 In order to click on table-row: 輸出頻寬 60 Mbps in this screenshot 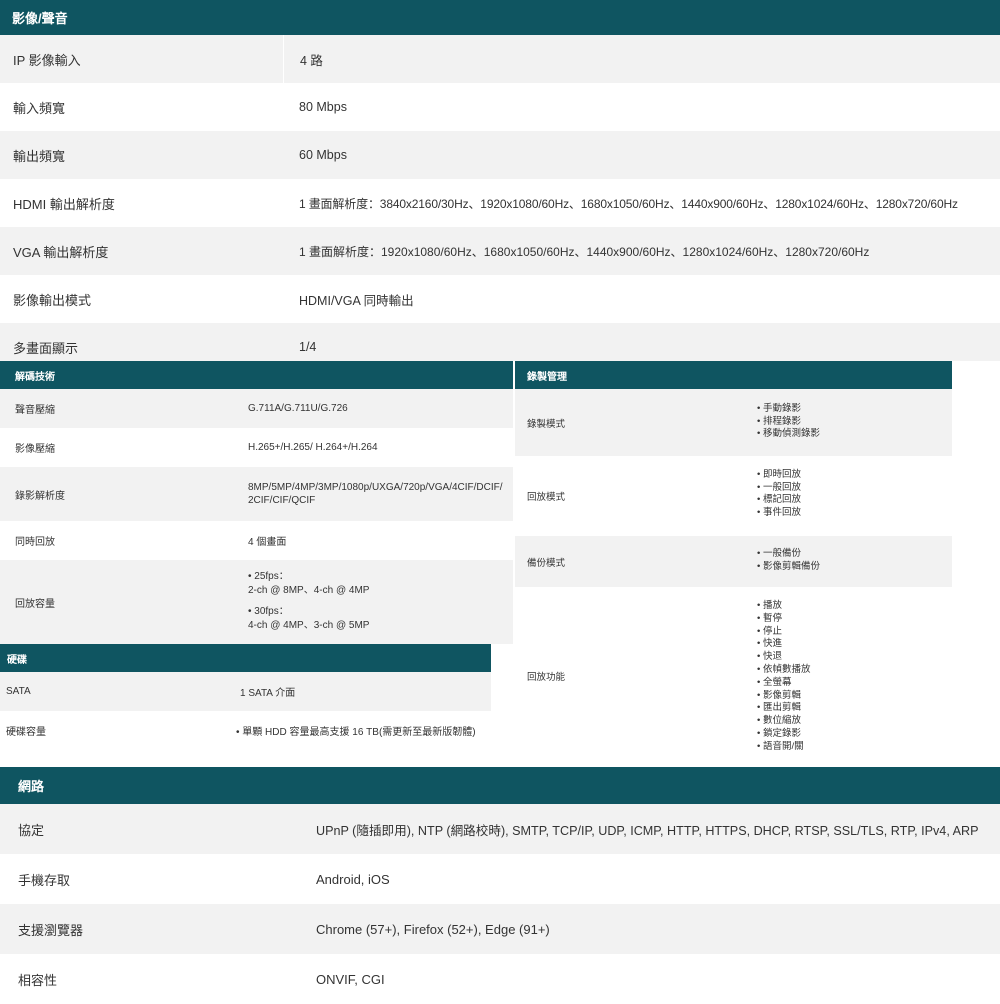, I will do `click(500, 155)`.